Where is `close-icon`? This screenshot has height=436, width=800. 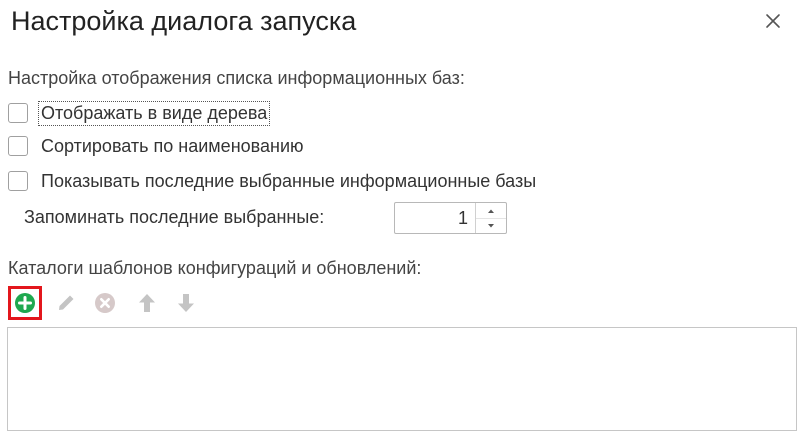 close-icon is located at coordinates (773, 21).